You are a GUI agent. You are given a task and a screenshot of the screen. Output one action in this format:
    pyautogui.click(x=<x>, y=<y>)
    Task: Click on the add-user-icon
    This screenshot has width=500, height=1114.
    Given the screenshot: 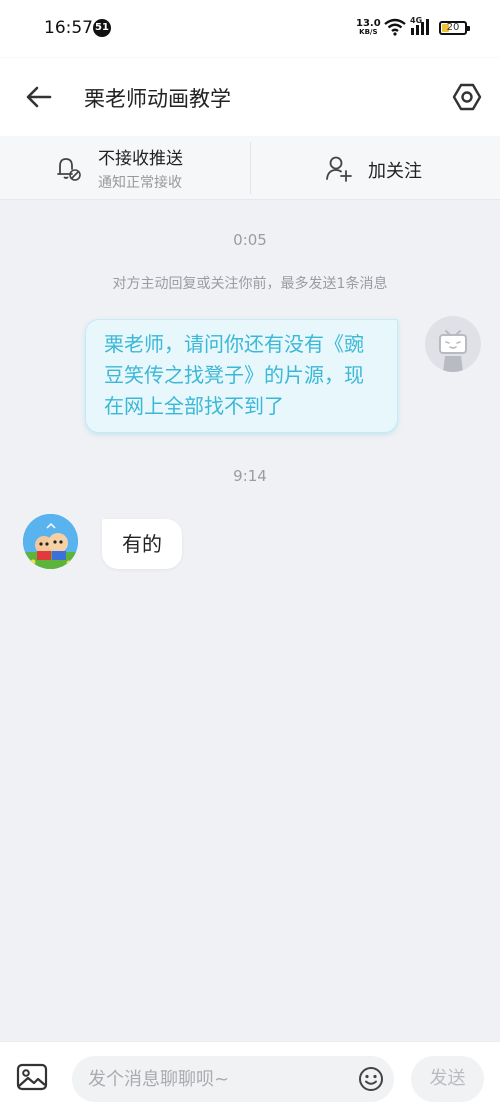 What is the action you would take?
    pyautogui.click(x=339, y=169)
    